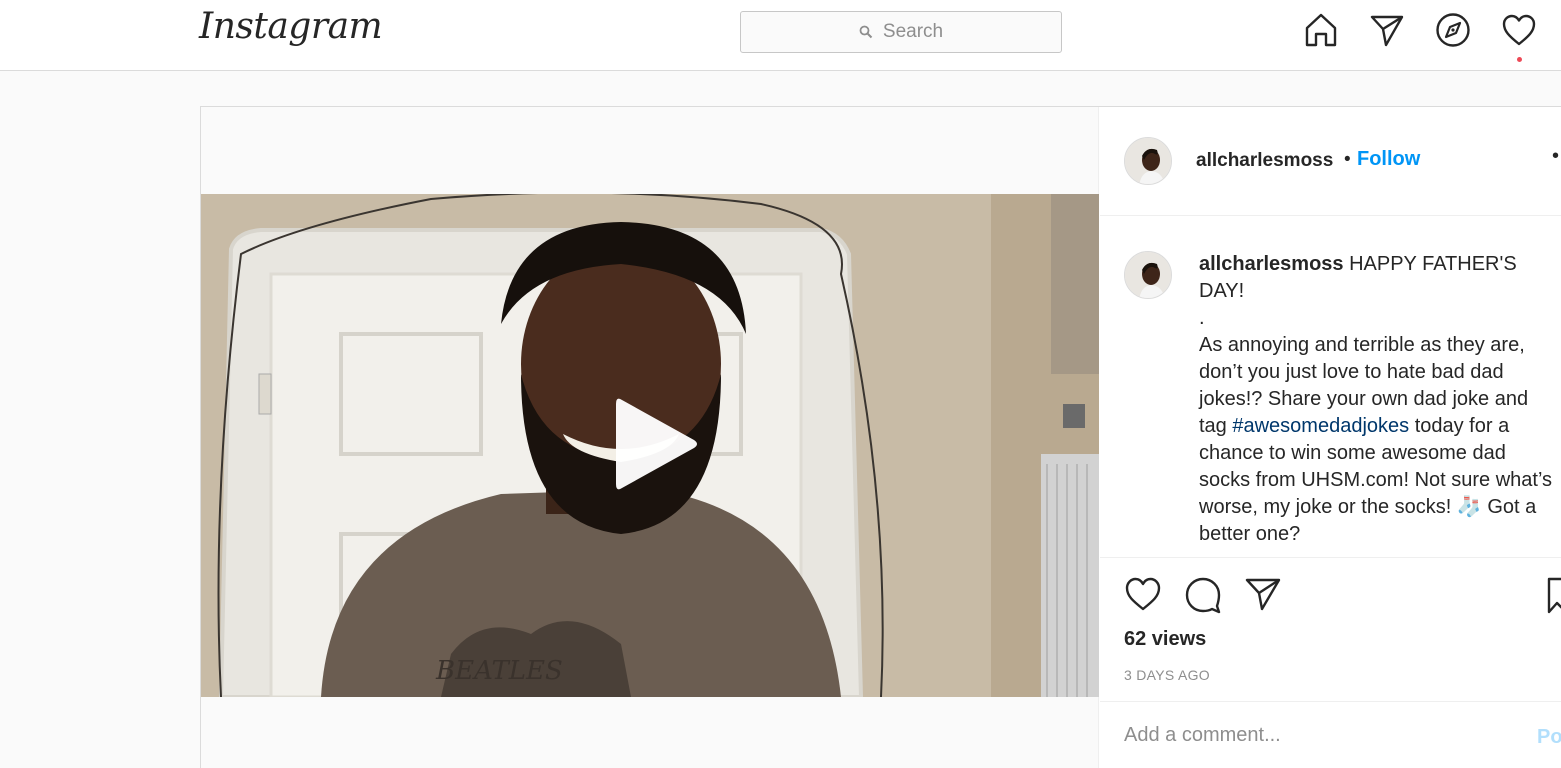 This screenshot has height=768, width=1561. I want to click on search-box: Search, so click(901, 32).